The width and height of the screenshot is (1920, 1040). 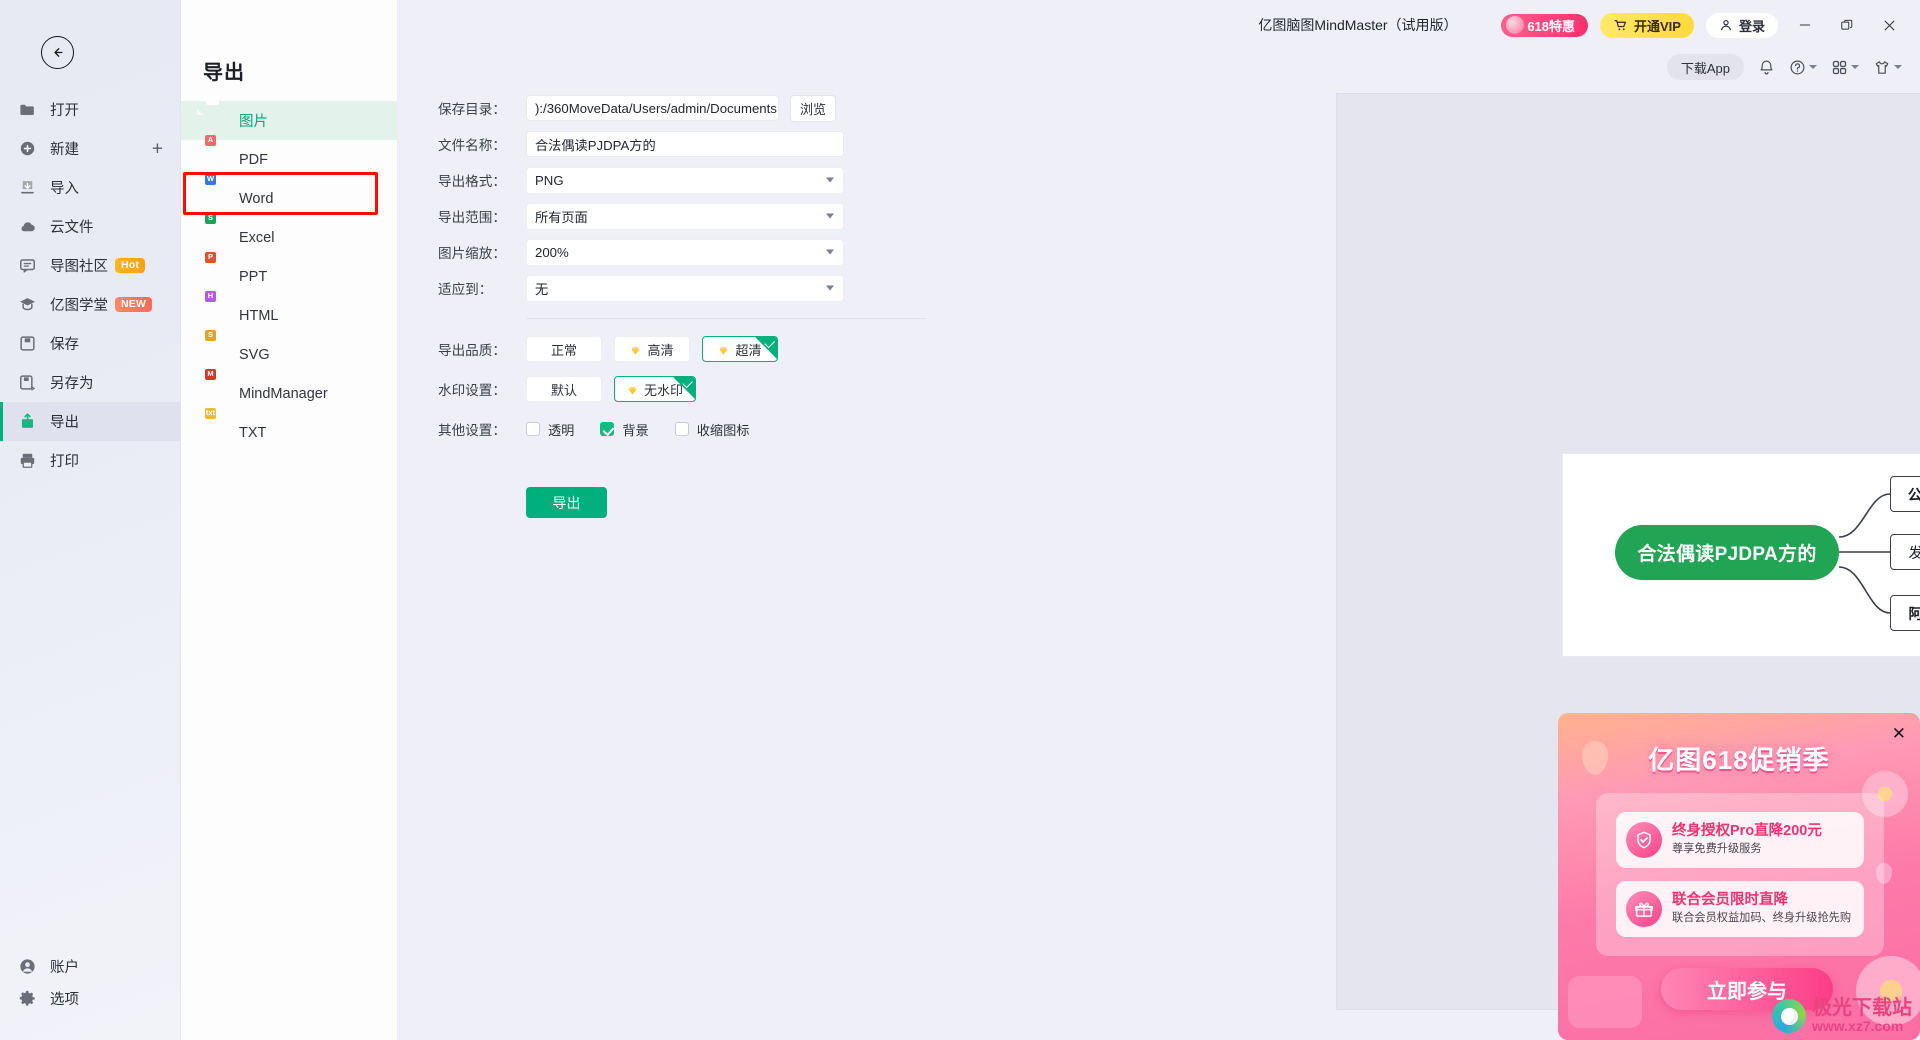 I want to click on quality-option-高清: 高清, so click(x=652, y=349).